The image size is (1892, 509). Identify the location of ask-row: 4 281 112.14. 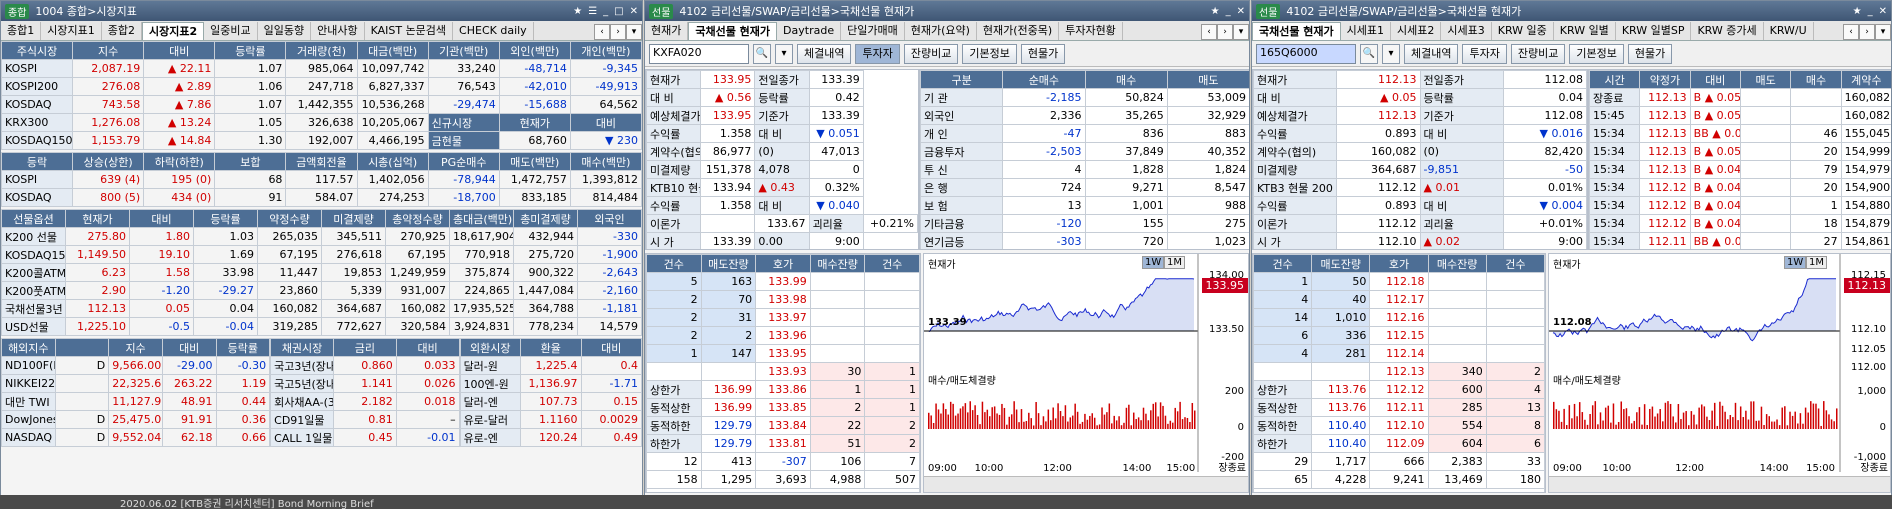
(1399, 353).